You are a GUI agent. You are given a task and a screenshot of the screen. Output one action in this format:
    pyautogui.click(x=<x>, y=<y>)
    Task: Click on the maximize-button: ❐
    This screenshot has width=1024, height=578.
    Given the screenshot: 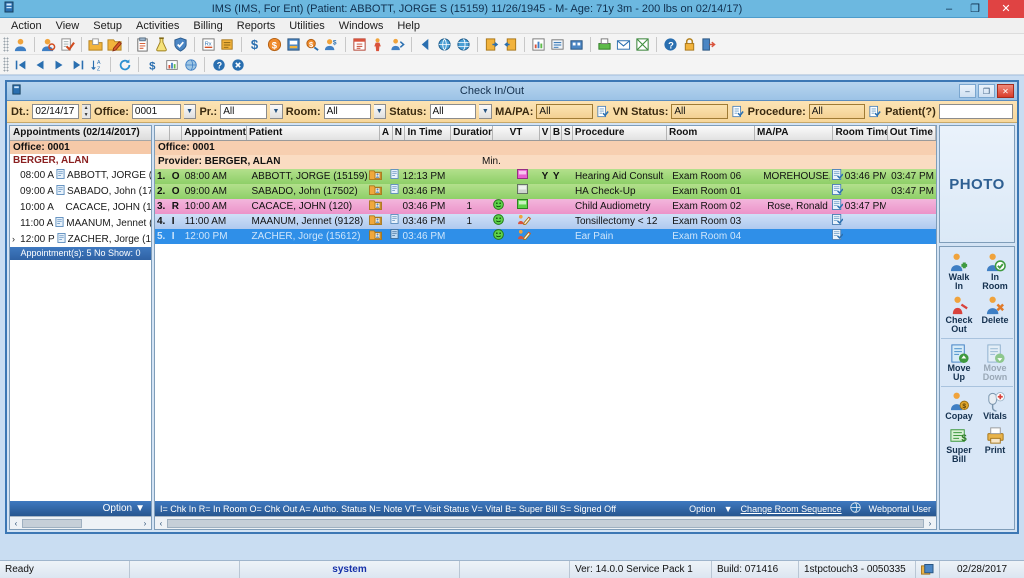 What is the action you would take?
    pyautogui.click(x=975, y=9)
    